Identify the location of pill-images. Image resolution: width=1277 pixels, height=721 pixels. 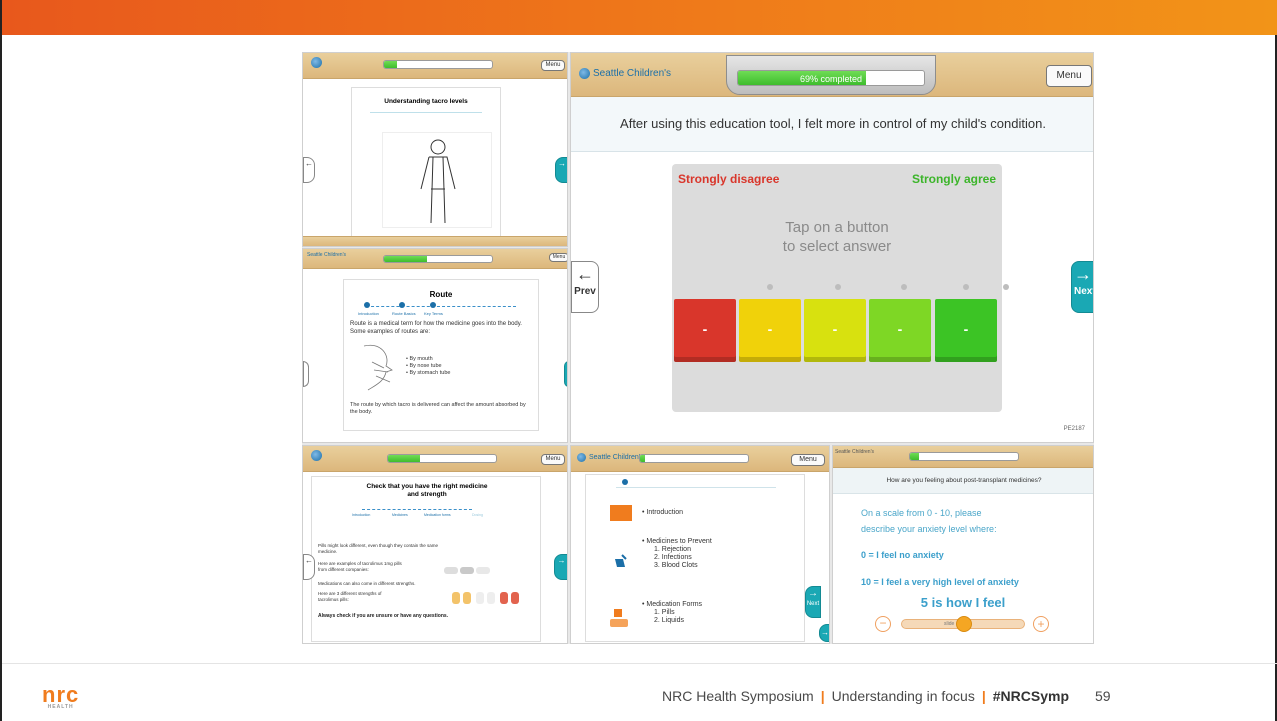
(474, 567).